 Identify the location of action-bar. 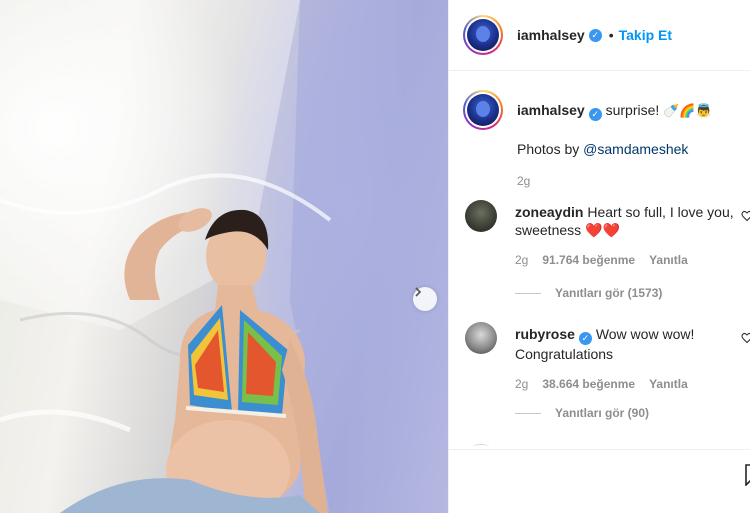
(599, 481).